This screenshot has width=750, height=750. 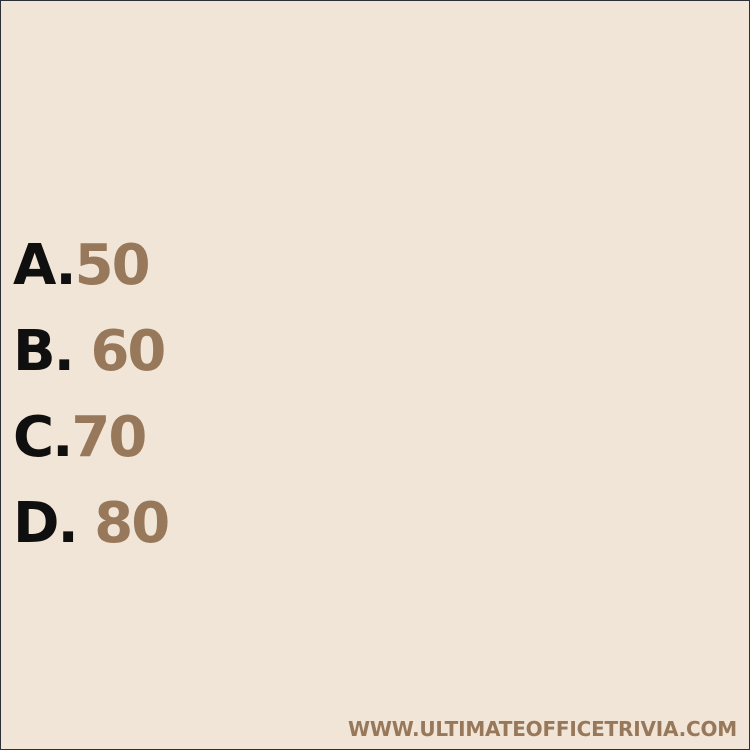 What do you see at coordinates (45, 265) in the screenshot?
I see `option-letter-a: A.` at bounding box center [45, 265].